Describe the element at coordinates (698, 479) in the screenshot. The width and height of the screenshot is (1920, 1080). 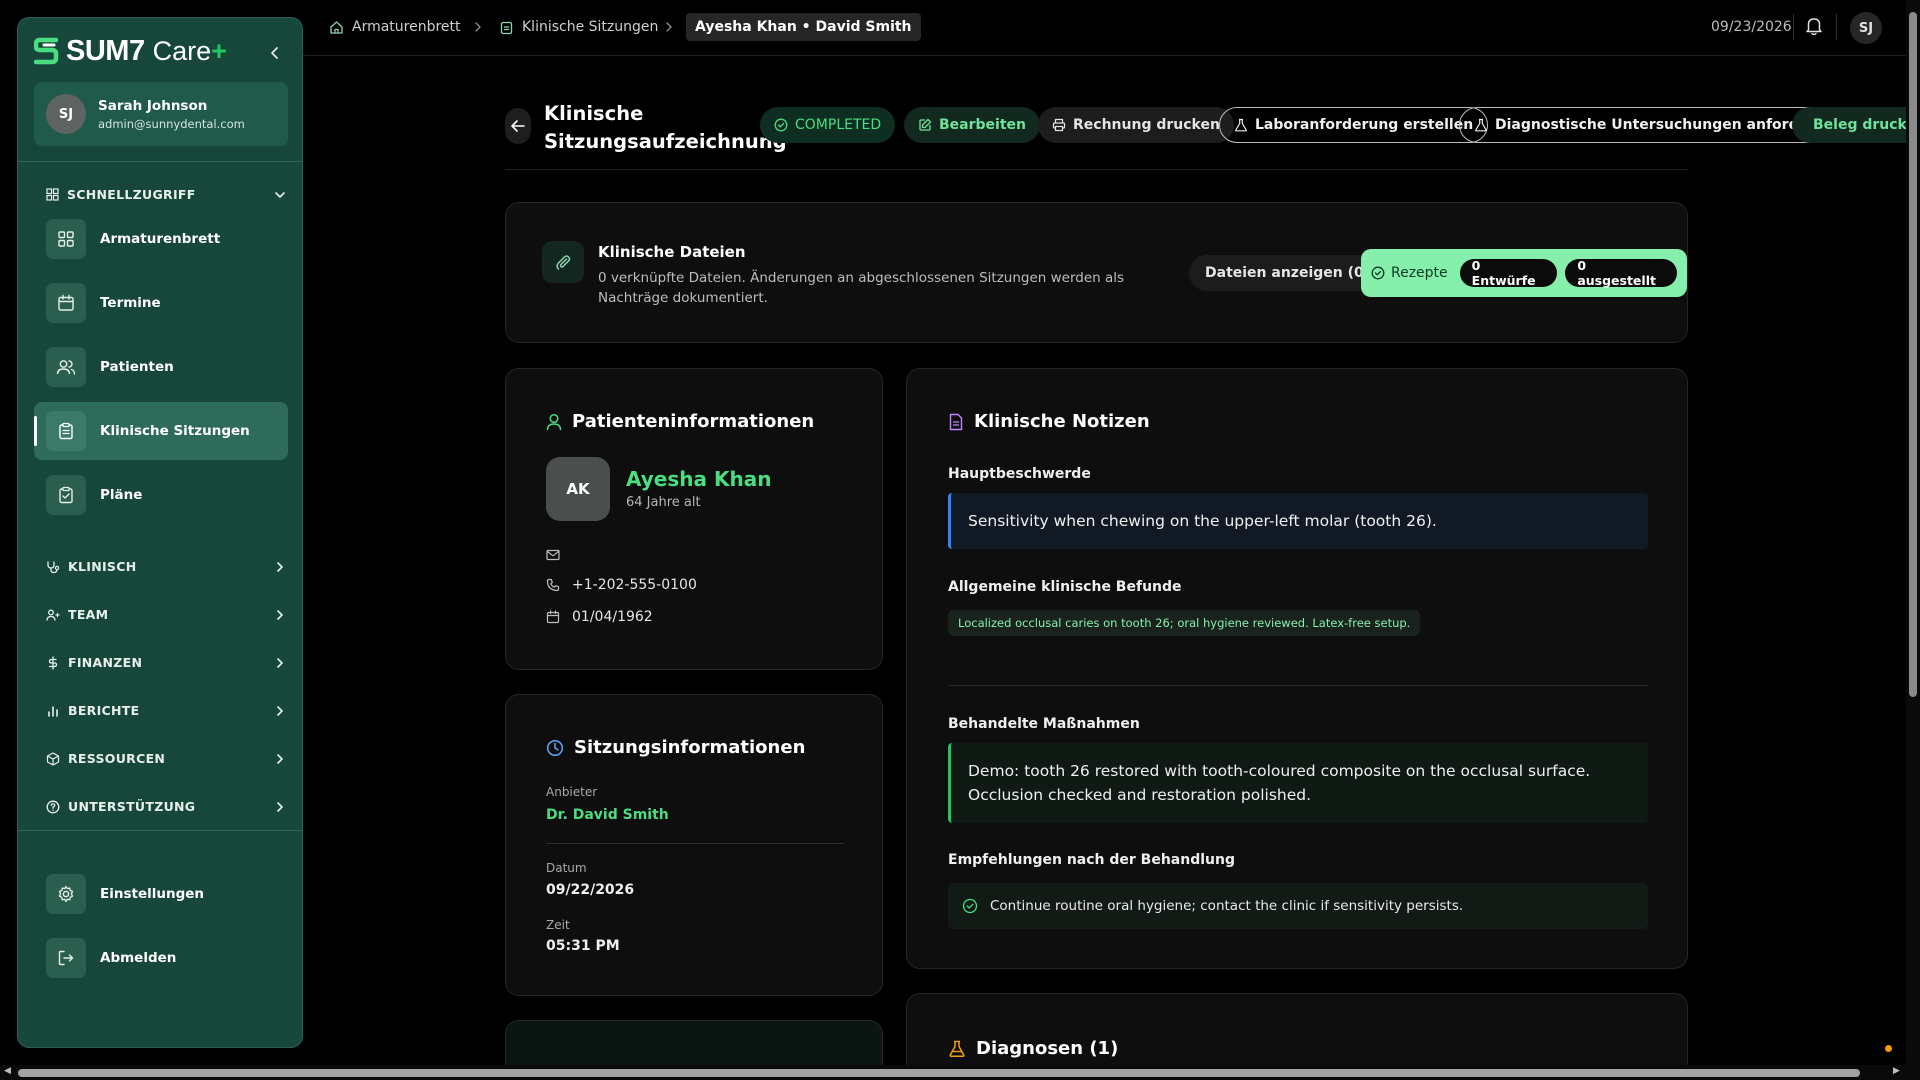
I see `patient-name: Ayesha Khan` at that location.